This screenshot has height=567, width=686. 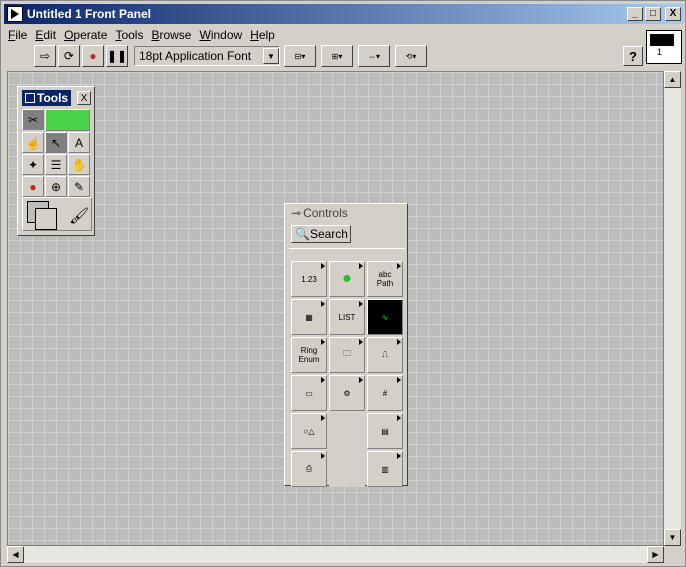 What do you see at coordinates (385, 274) in the screenshot?
I see `string-label: abc` at bounding box center [385, 274].